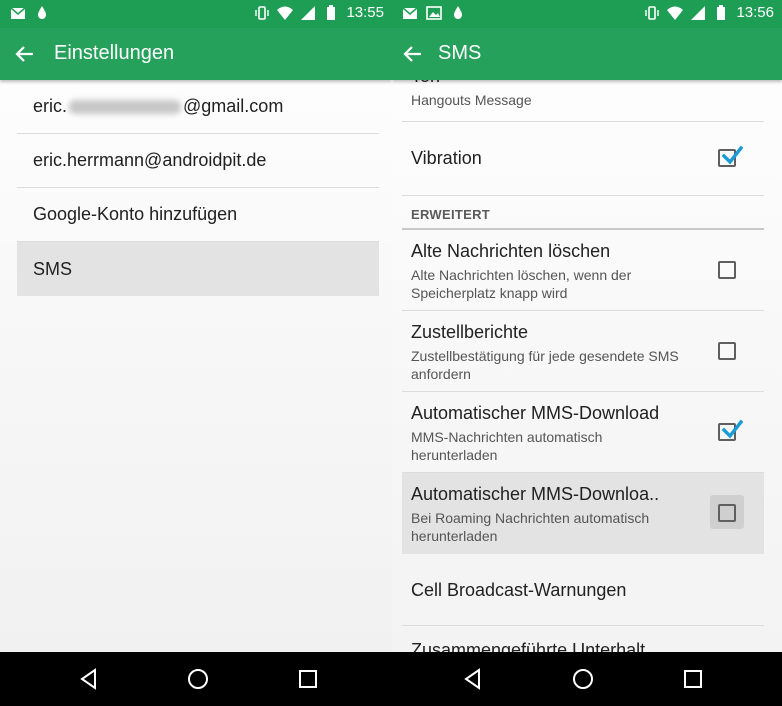  What do you see at coordinates (434, 13) in the screenshot?
I see `image-icon` at bounding box center [434, 13].